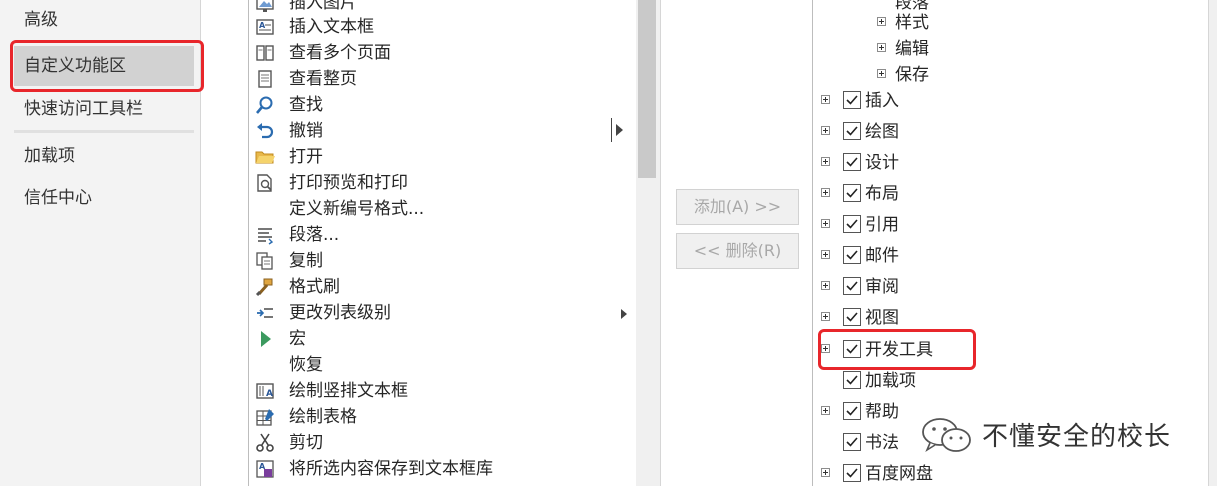 The image size is (1217, 486). I want to click on command-item: 格式刷, so click(443, 287).